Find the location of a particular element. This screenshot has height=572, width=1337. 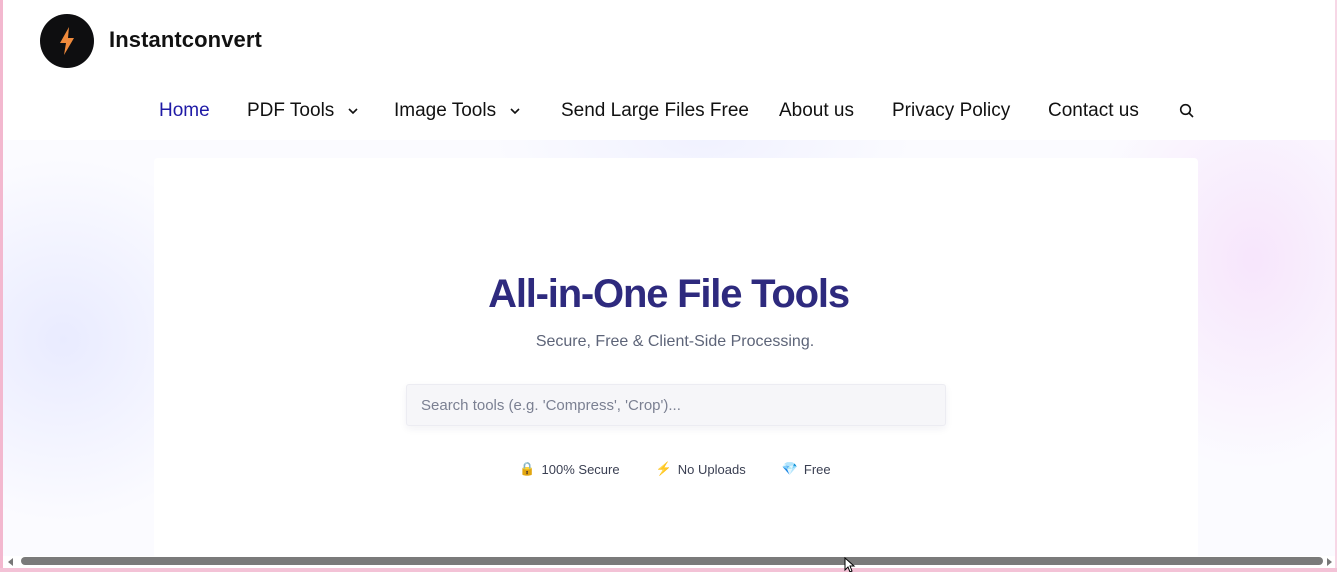

feature-badges: 🔒 100% Secure ⚡ No Uploads 💎 Free is located at coordinates (668, 469).